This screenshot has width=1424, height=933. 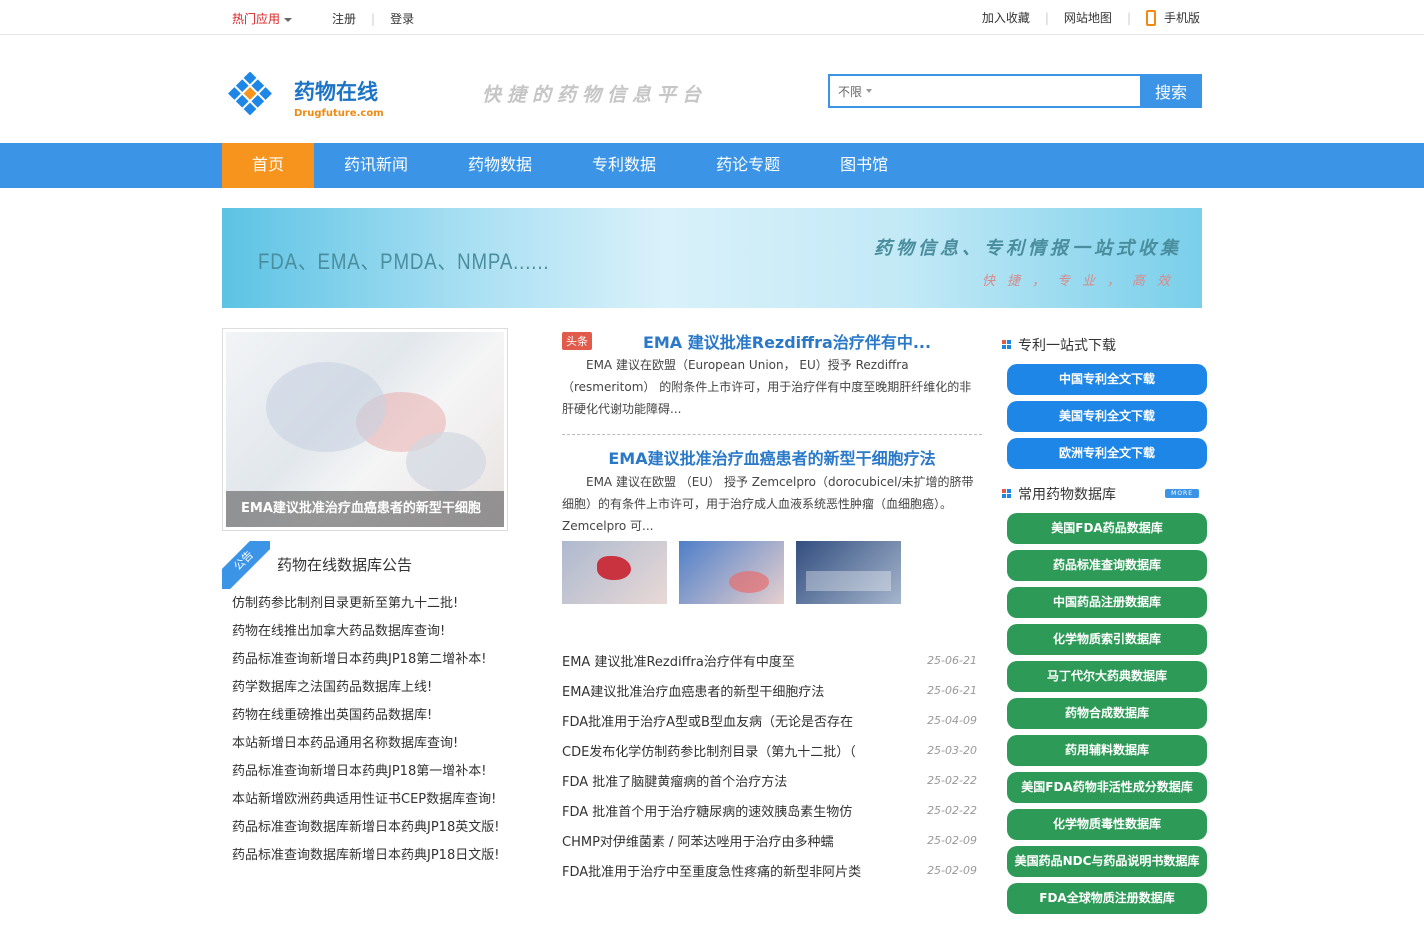 What do you see at coordinates (1182, 493) in the screenshot?
I see `more-button: MORE` at bounding box center [1182, 493].